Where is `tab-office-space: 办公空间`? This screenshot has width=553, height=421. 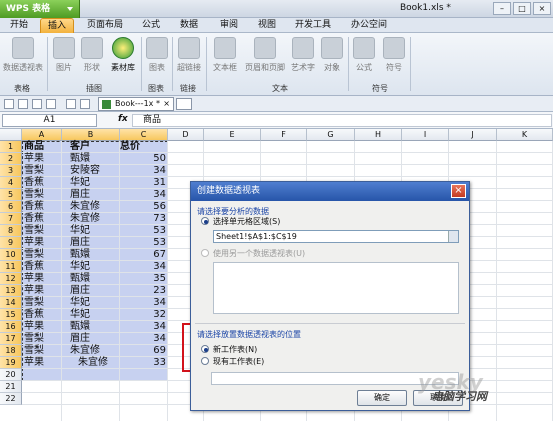 tab-office-space: 办公空间 is located at coordinates (369, 25).